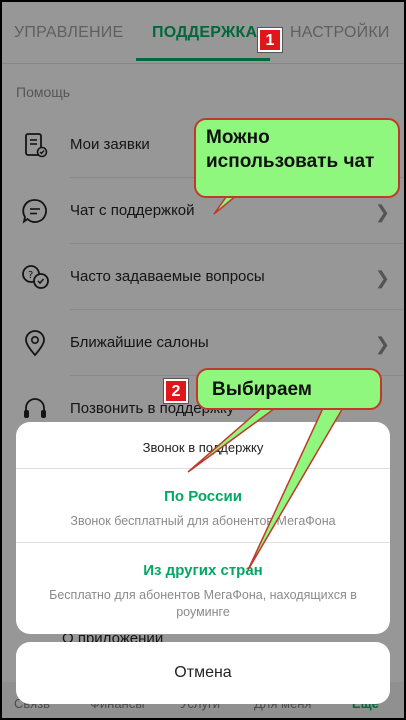  I want to click on cancel-button: Отмена, so click(203, 673).